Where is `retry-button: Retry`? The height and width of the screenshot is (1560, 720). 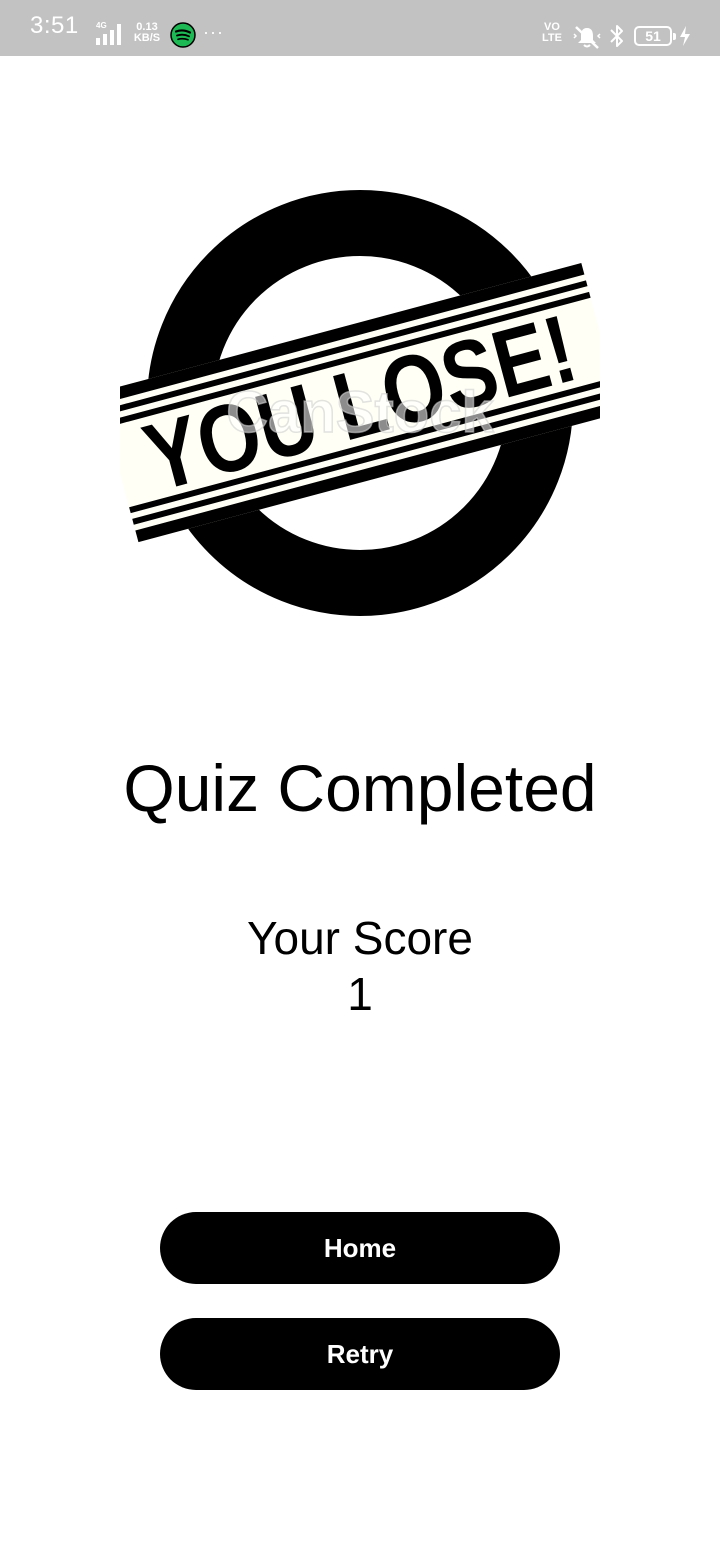
retry-button: Retry is located at coordinates (360, 1354).